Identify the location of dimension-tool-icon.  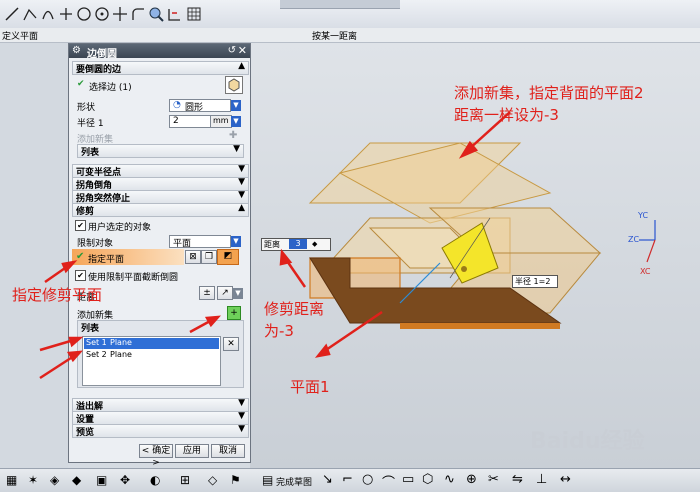
(174, 14).